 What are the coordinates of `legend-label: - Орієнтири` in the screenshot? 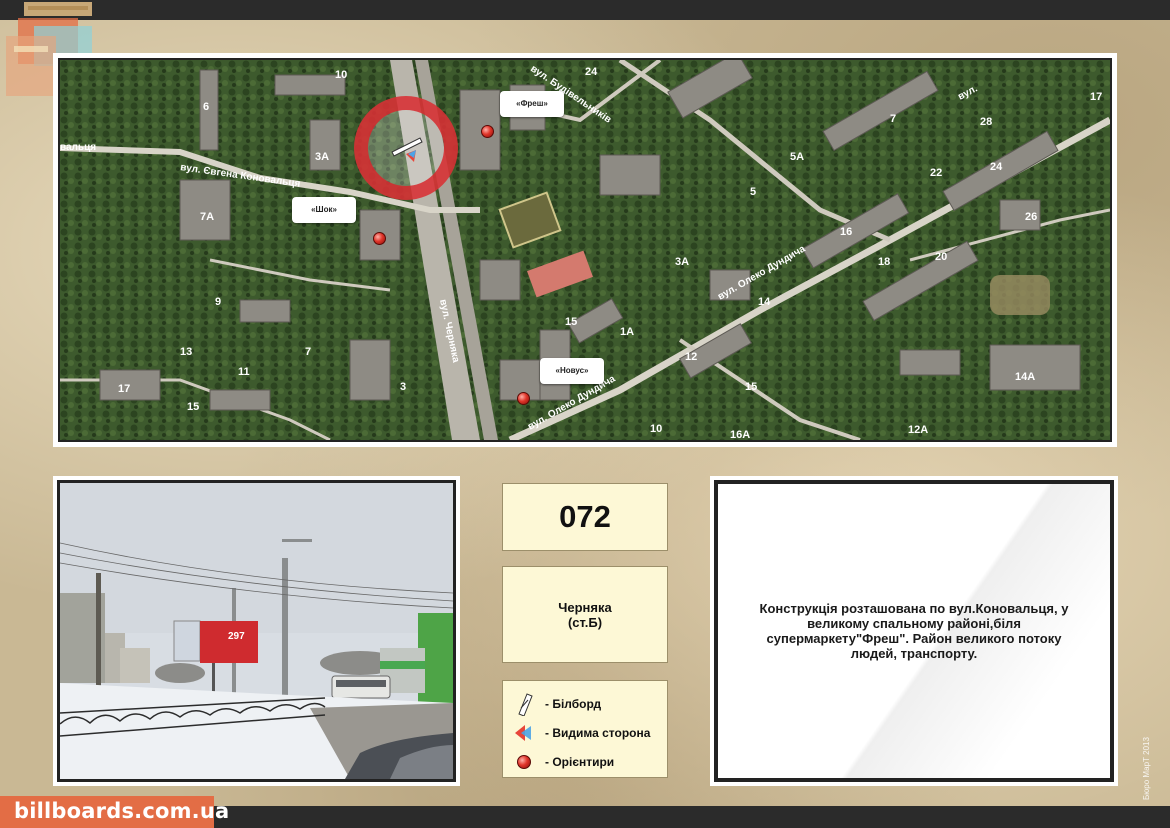 It's located at (580, 761).